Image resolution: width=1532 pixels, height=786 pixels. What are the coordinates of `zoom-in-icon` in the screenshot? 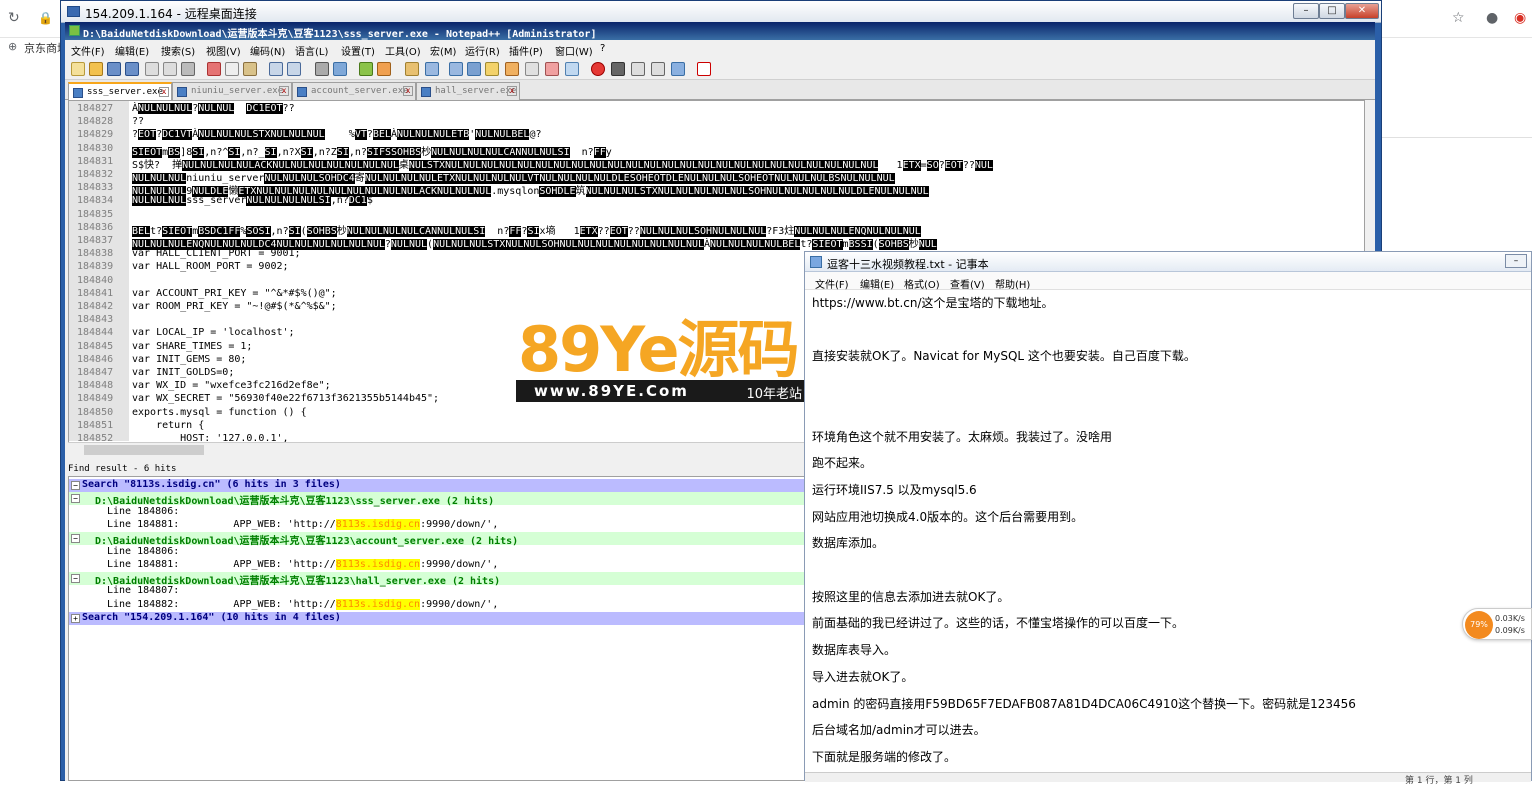 It's located at (366, 69).